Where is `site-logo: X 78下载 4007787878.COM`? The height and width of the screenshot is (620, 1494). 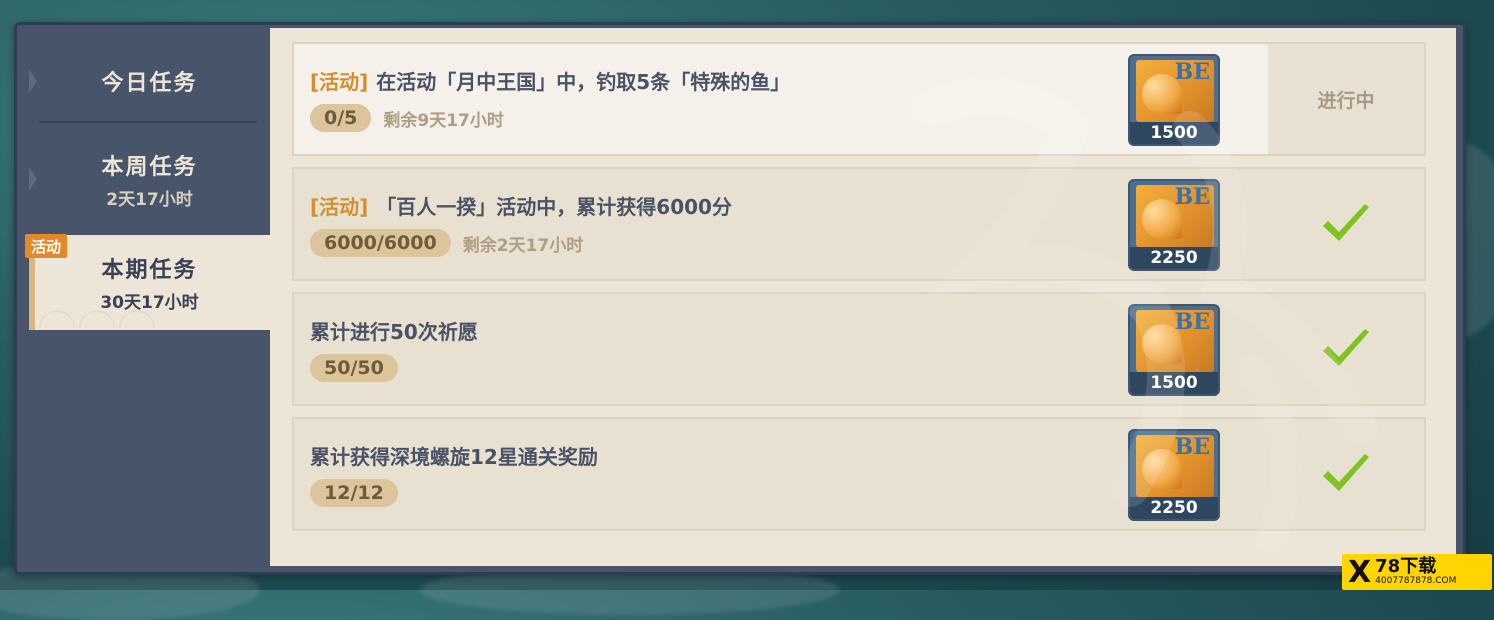 site-logo: X 78下载 4007787878.COM is located at coordinates (1417, 572).